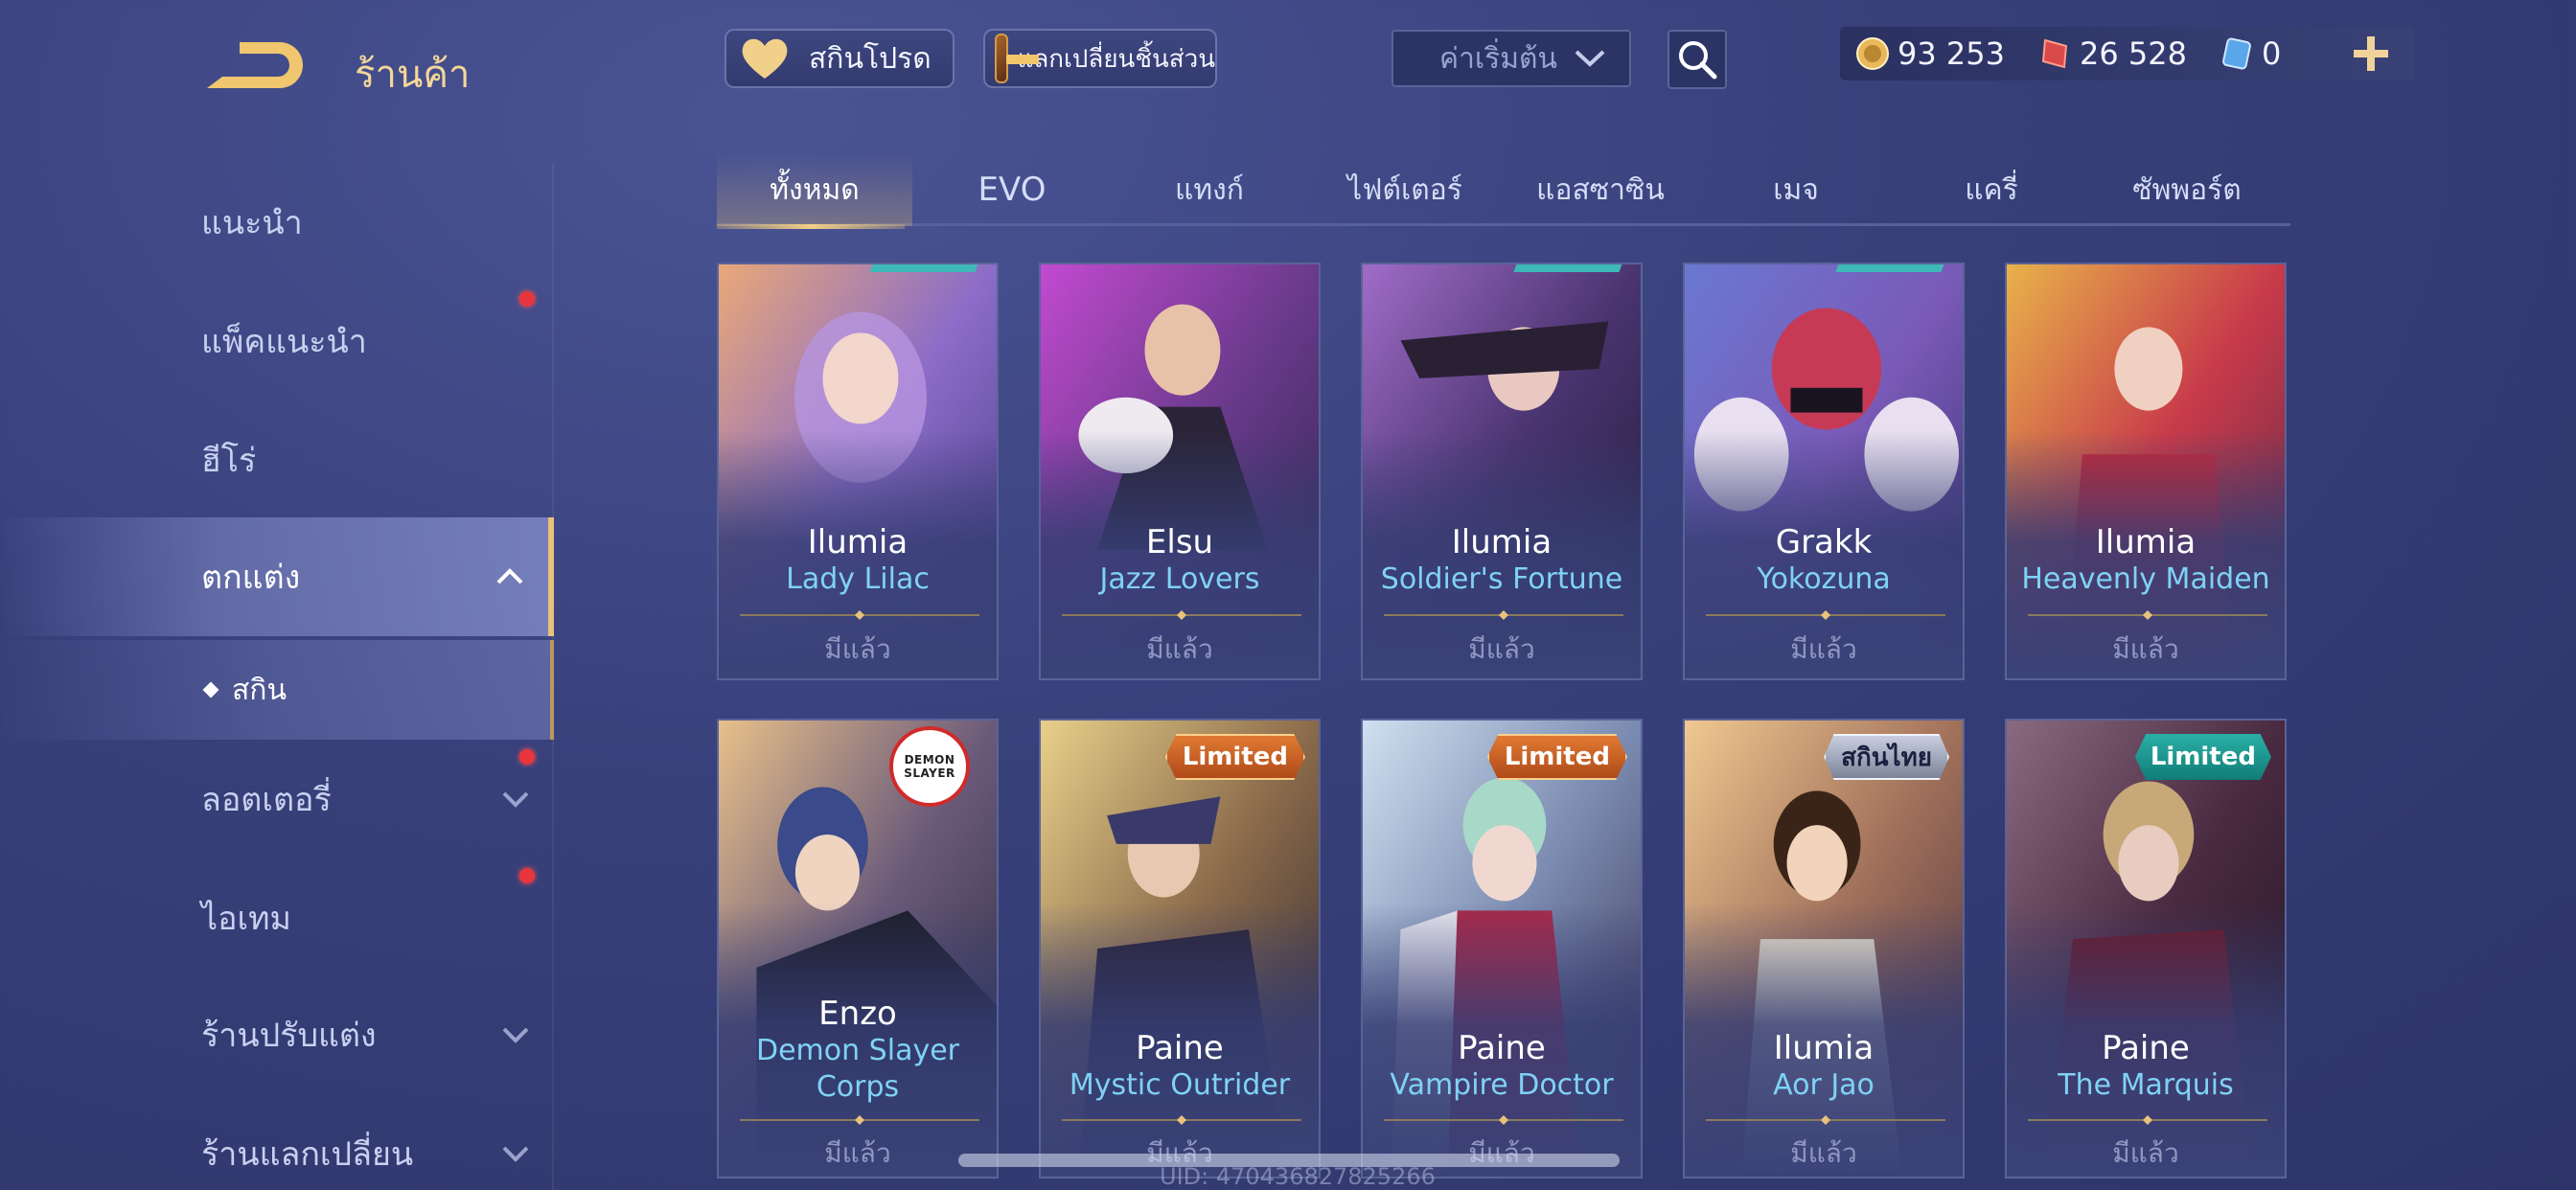 This screenshot has height=1190, width=2576. I want to click on sidebar-item-items: ไอเทม, so click(277, 916).